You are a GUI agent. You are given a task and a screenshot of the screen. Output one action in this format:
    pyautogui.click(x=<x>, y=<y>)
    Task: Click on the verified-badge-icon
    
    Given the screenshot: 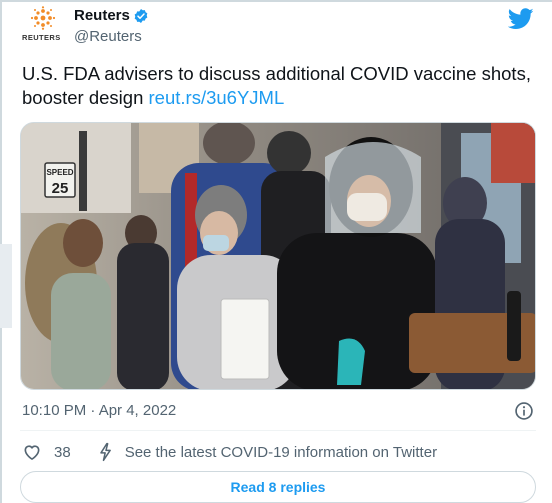 What is the action you would take?
    pyautogui.click(x=141, y=15)
    